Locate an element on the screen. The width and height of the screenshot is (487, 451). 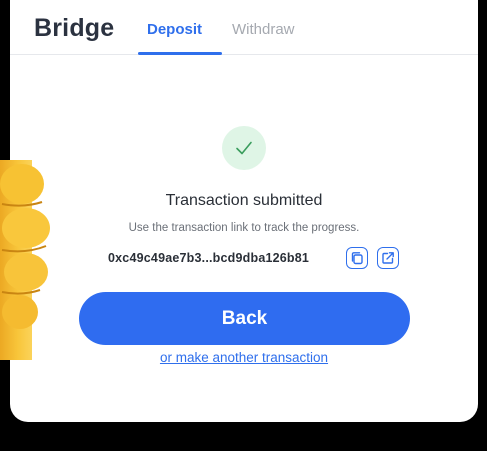
copy-icon is located at coordinates (357, 258).